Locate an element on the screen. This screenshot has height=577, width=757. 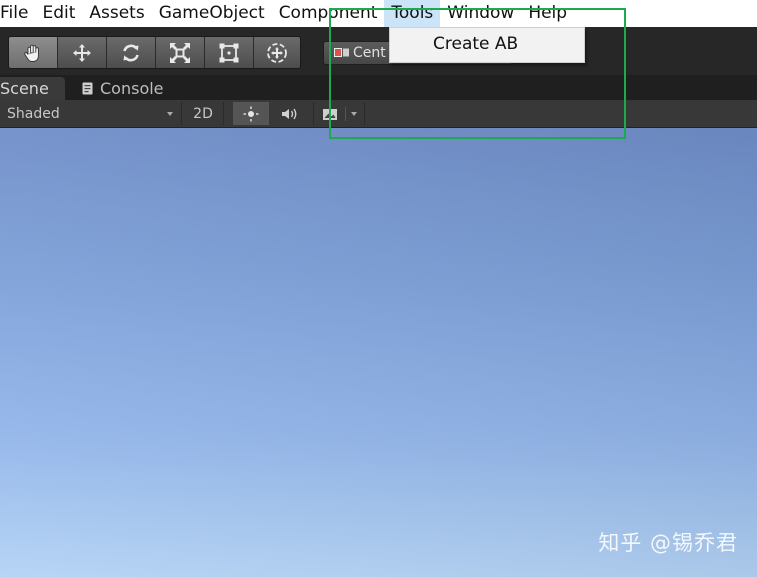
menu-item-create-ab: Create AB is located at coordinates (475, 44).